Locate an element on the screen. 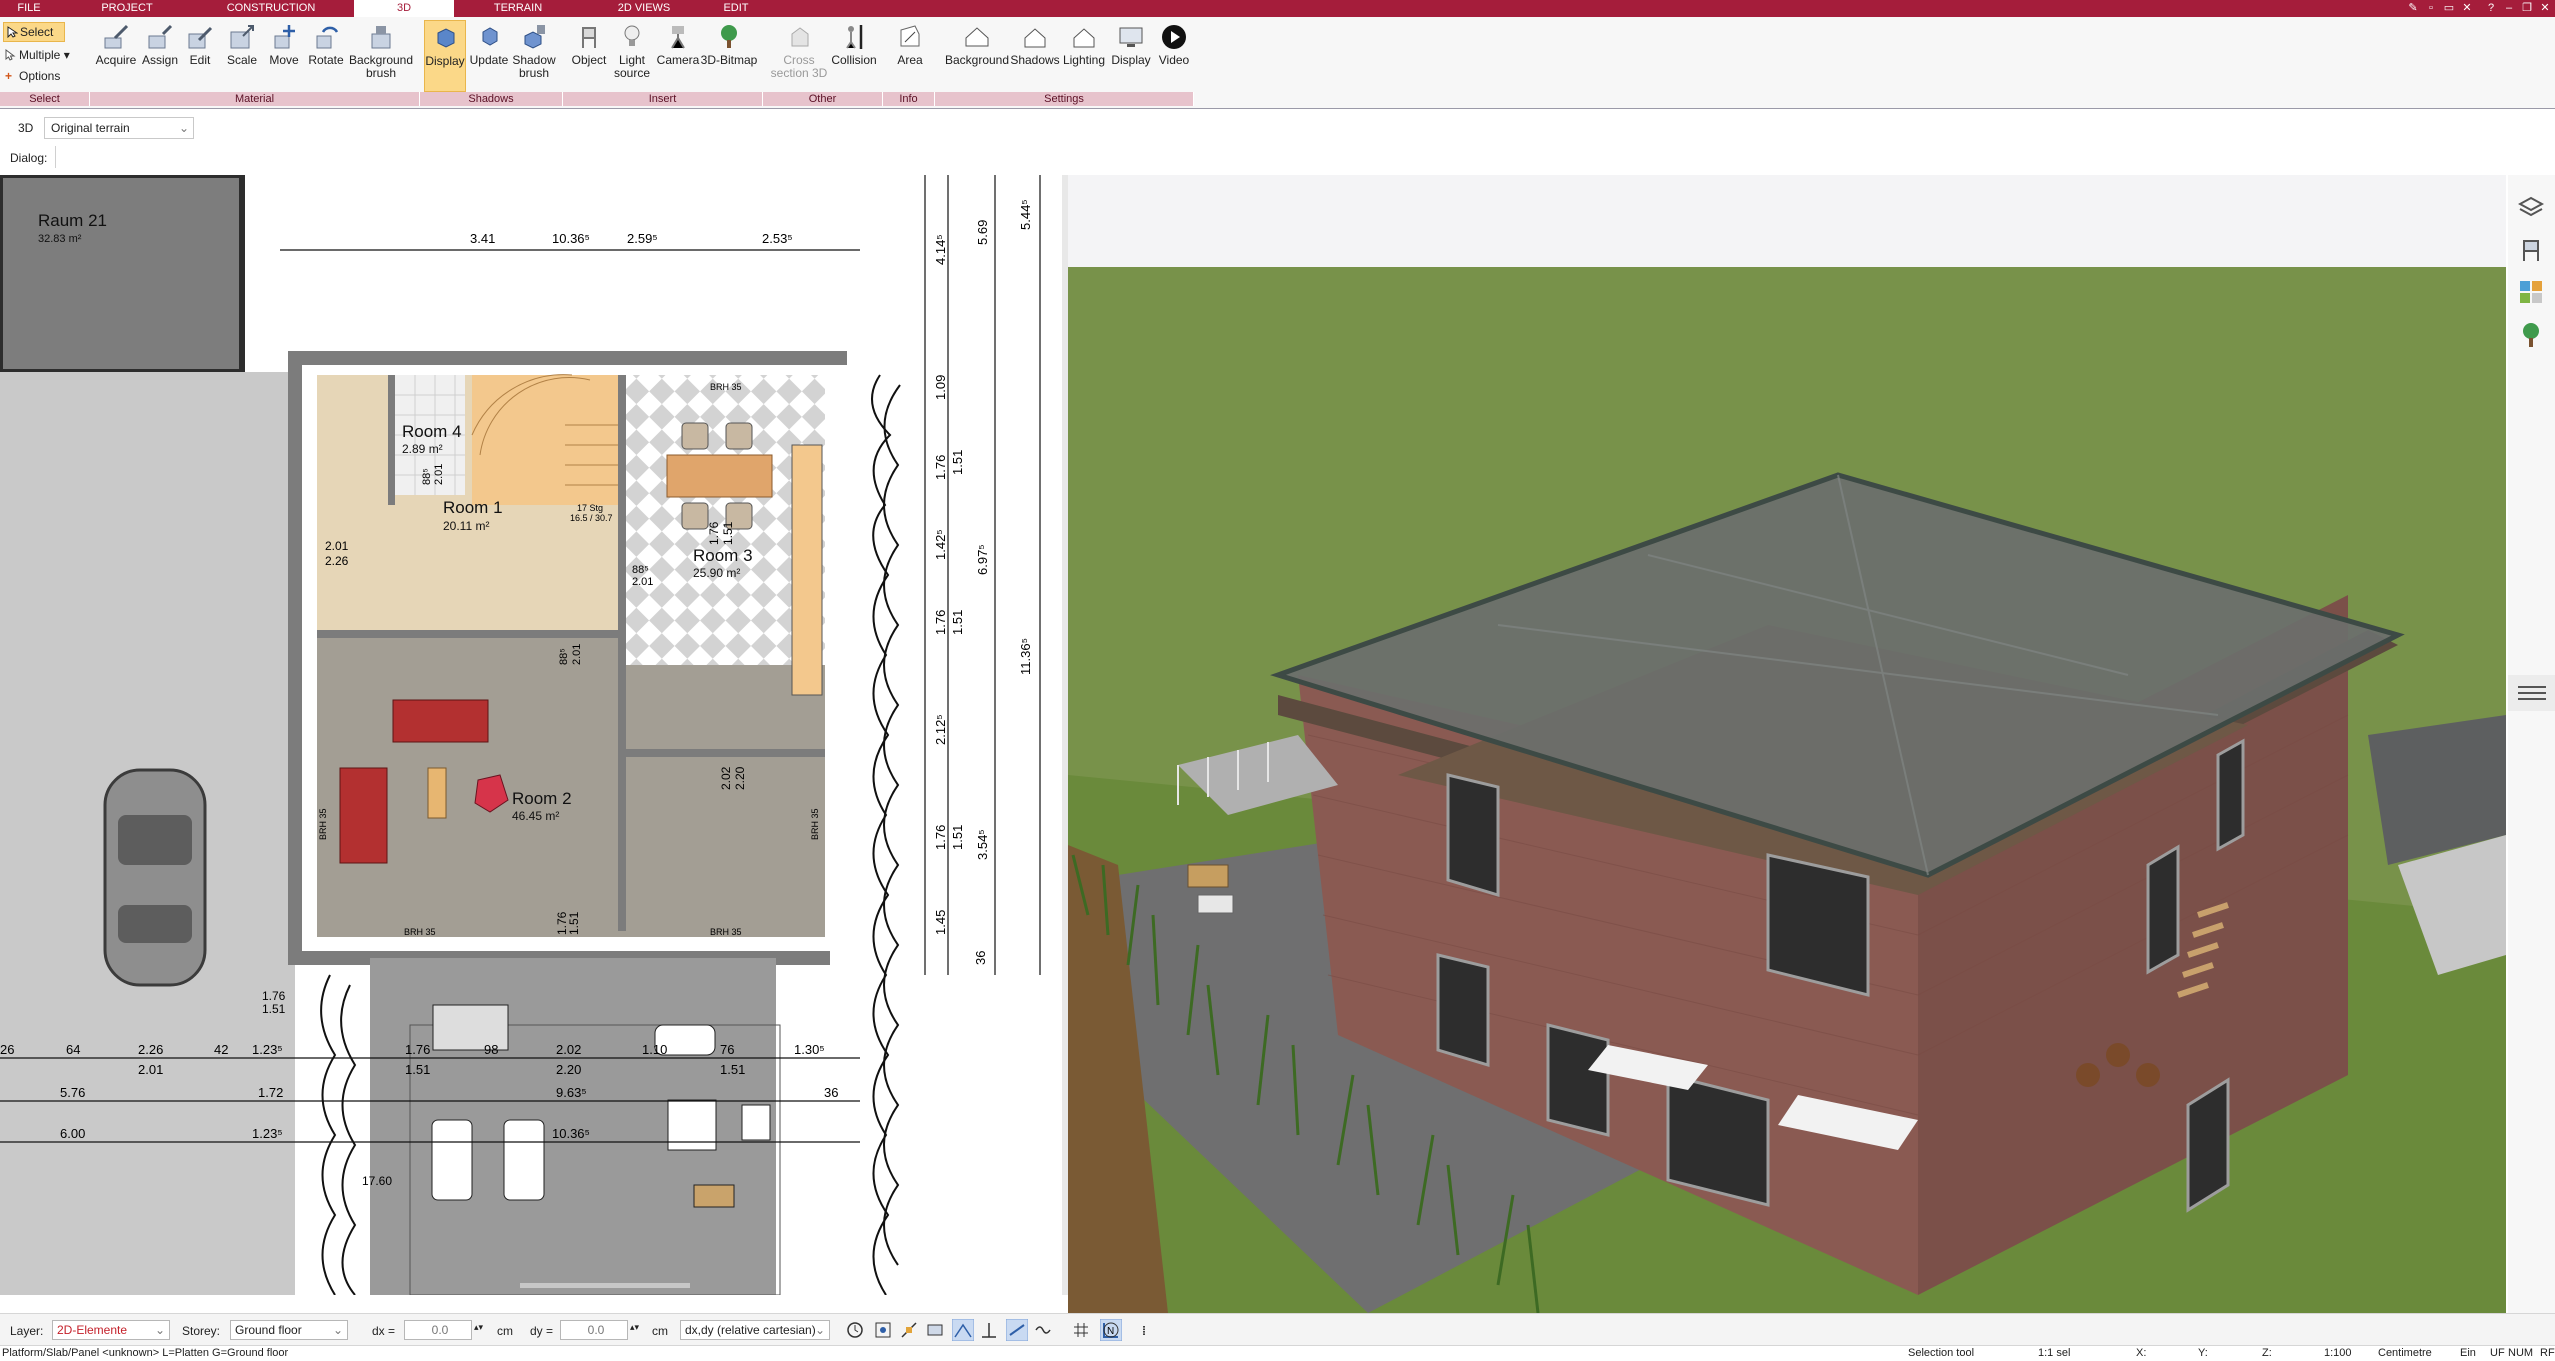 The height and width of the screenshot is (1361, 2555). status-rf: RF is located at coordinates (2547, 1353).